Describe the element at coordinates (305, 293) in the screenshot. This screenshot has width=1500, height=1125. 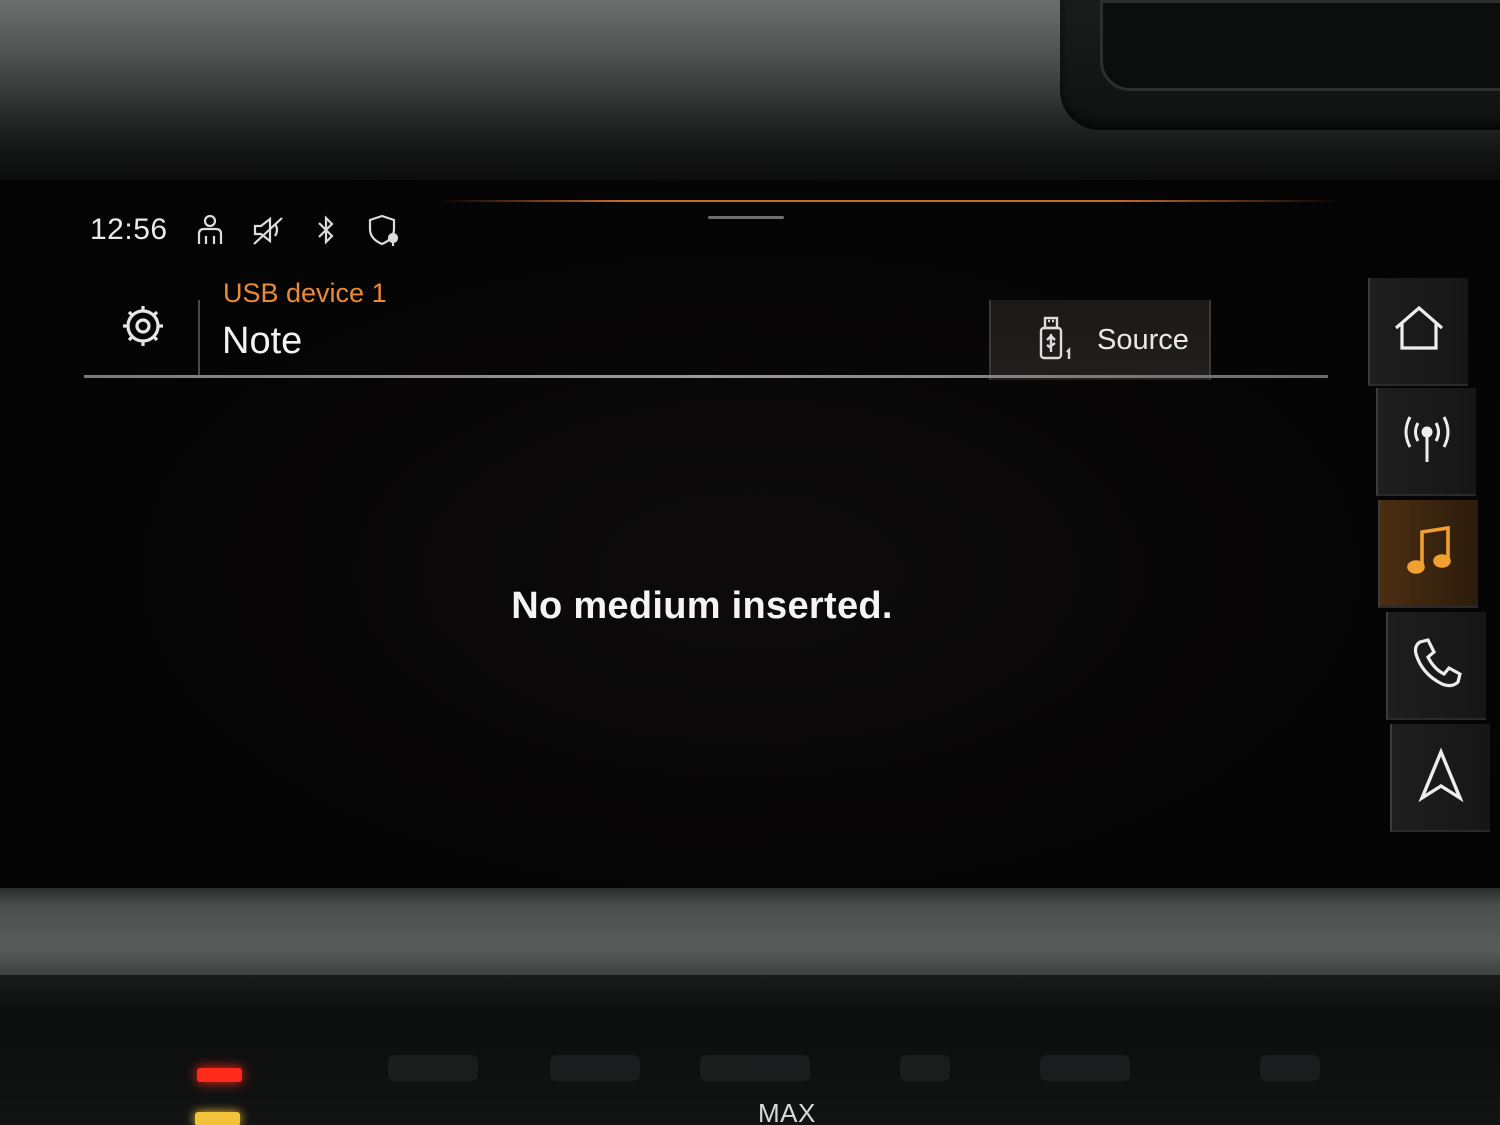
I see `source-name: USB device 1` at that location.